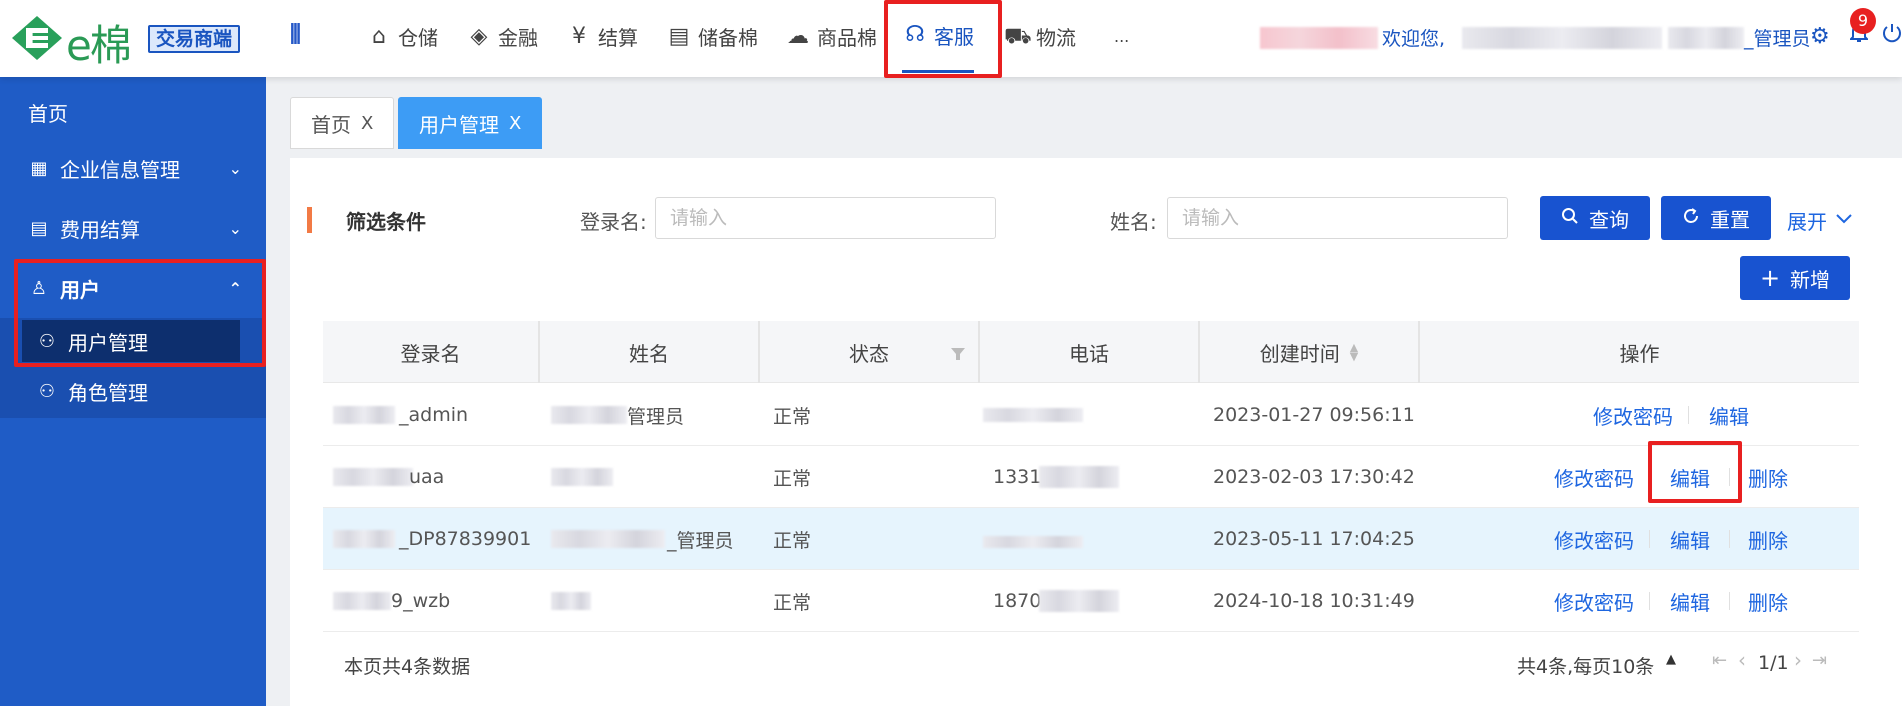  I want to click on nav-customer-service: ☊ 客服, so click(938, 36).